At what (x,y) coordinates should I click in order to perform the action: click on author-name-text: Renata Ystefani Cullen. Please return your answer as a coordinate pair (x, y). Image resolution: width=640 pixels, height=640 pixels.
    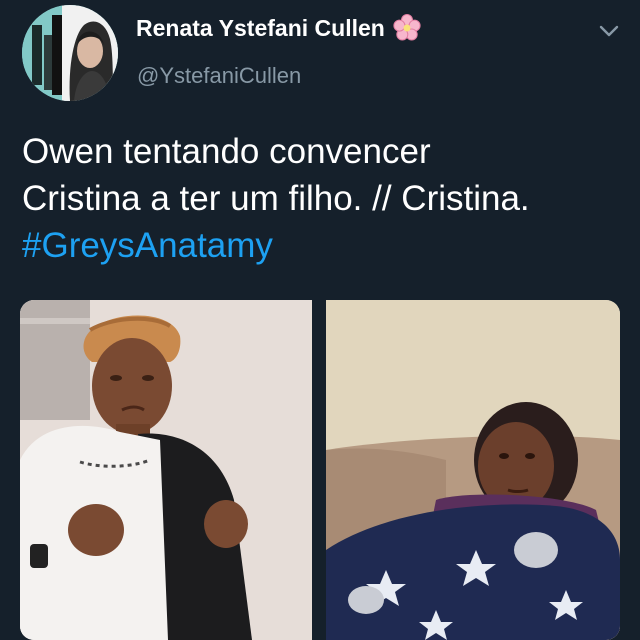
    Looking at the image, I should click on (260, 28).